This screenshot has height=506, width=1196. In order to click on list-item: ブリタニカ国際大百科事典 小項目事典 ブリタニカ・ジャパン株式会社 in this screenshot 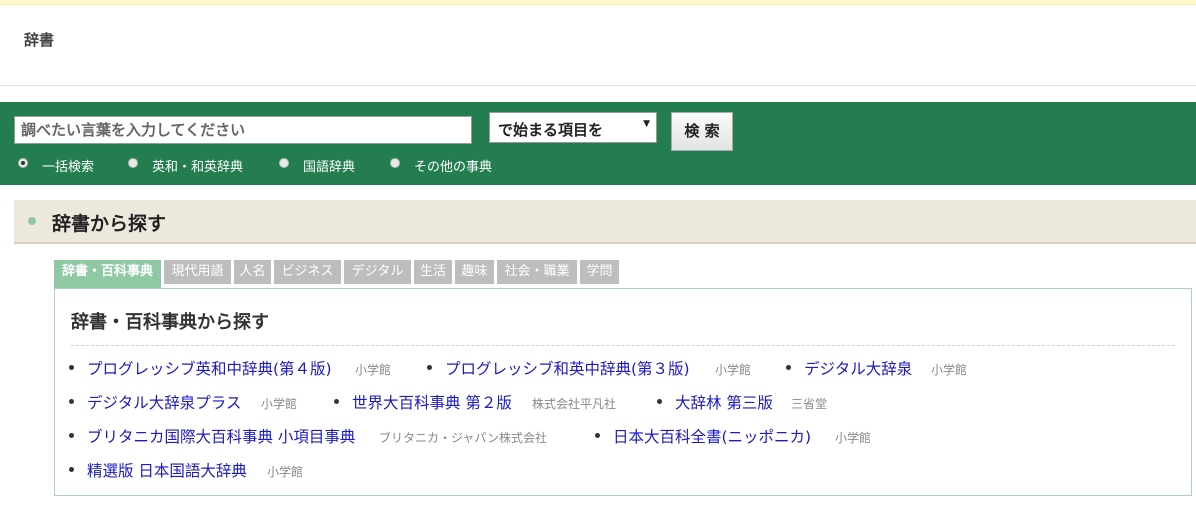, I will do `click(329, 436)`.